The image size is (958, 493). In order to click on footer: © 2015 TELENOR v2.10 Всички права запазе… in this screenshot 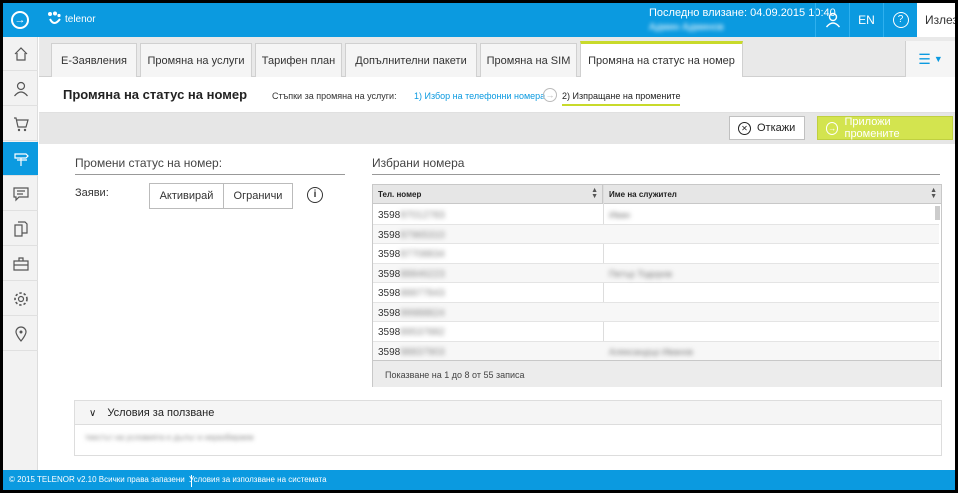, I will do `click(479, 480)`.